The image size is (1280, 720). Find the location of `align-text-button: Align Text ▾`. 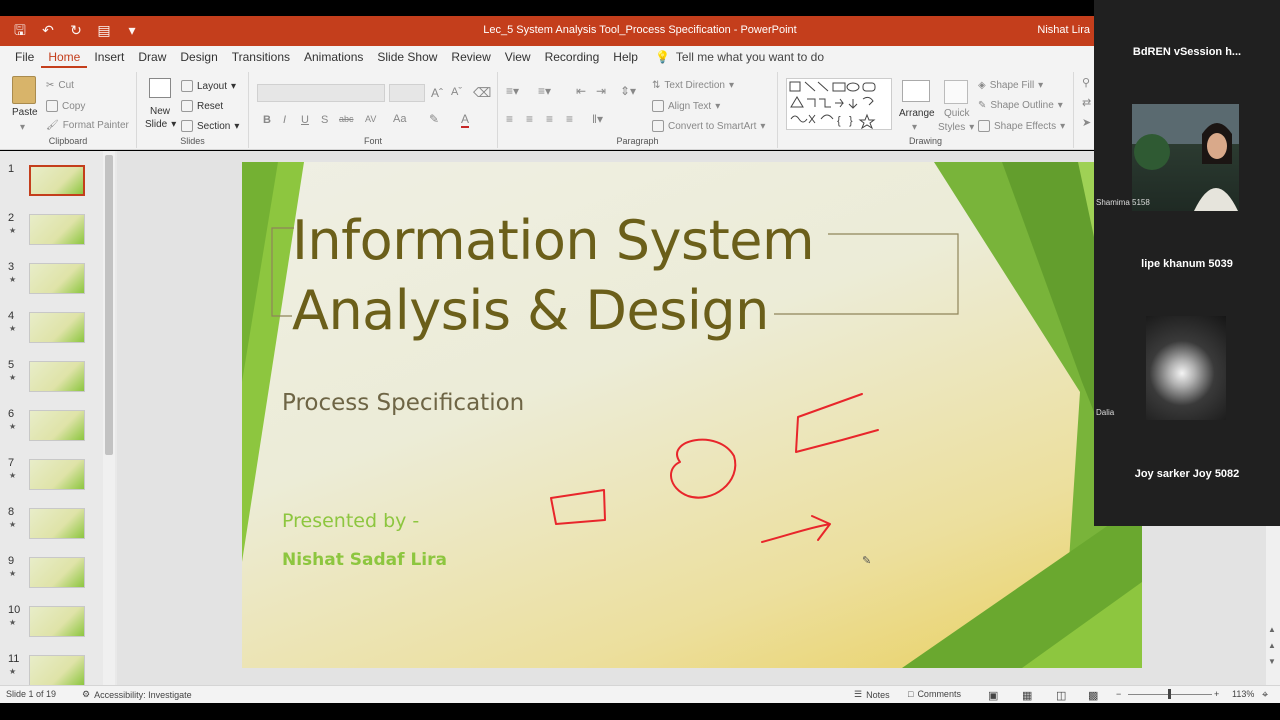

align-text-button: Align Text ▾ is located at coordinates (686, 106).